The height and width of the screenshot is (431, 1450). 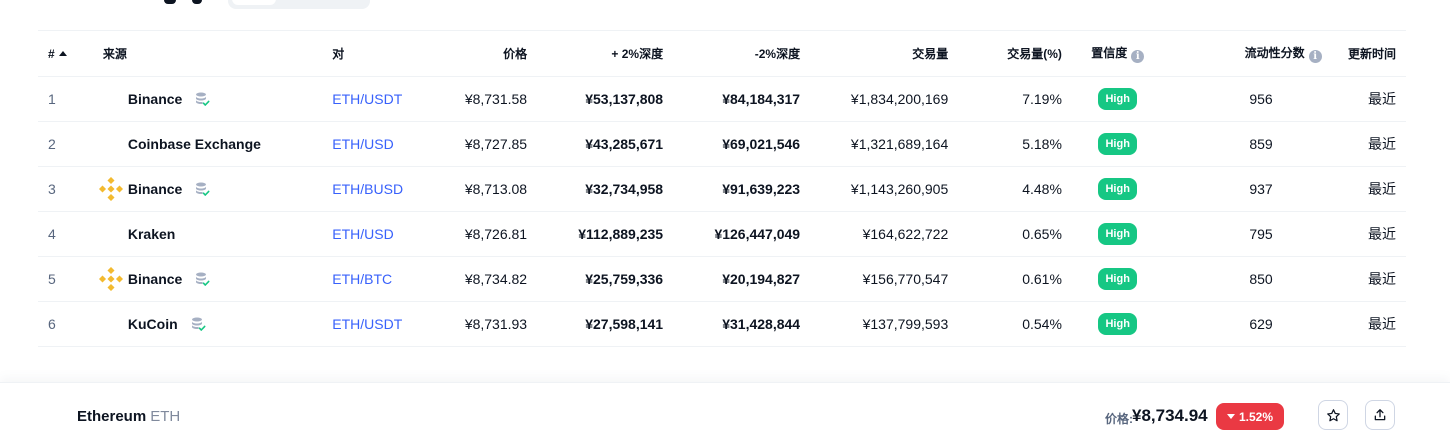 I want to click on cell-source: Coinbase Exchange, so click(x=215, y=144).